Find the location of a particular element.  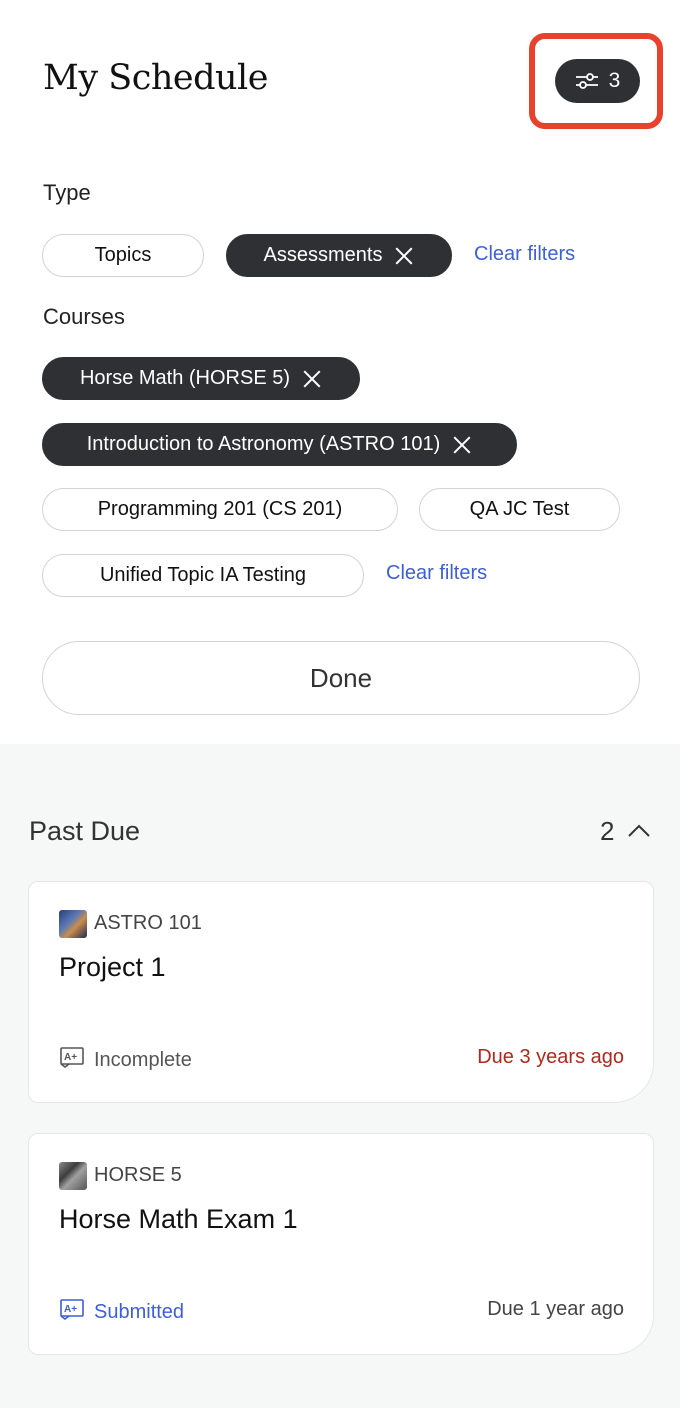

chip-label: Programming 201 (CS 201) is located at coordinates (220, 509).